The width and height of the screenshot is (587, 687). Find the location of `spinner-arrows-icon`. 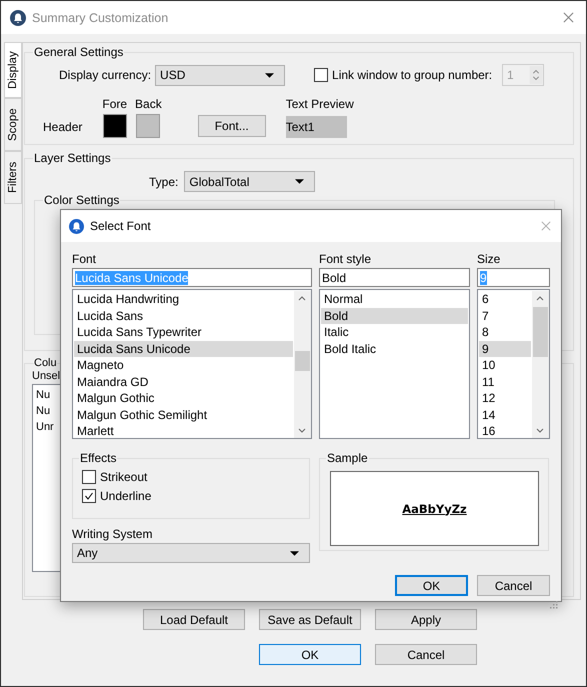

spinner-arrows-icon is located at coordinates (536, 75).